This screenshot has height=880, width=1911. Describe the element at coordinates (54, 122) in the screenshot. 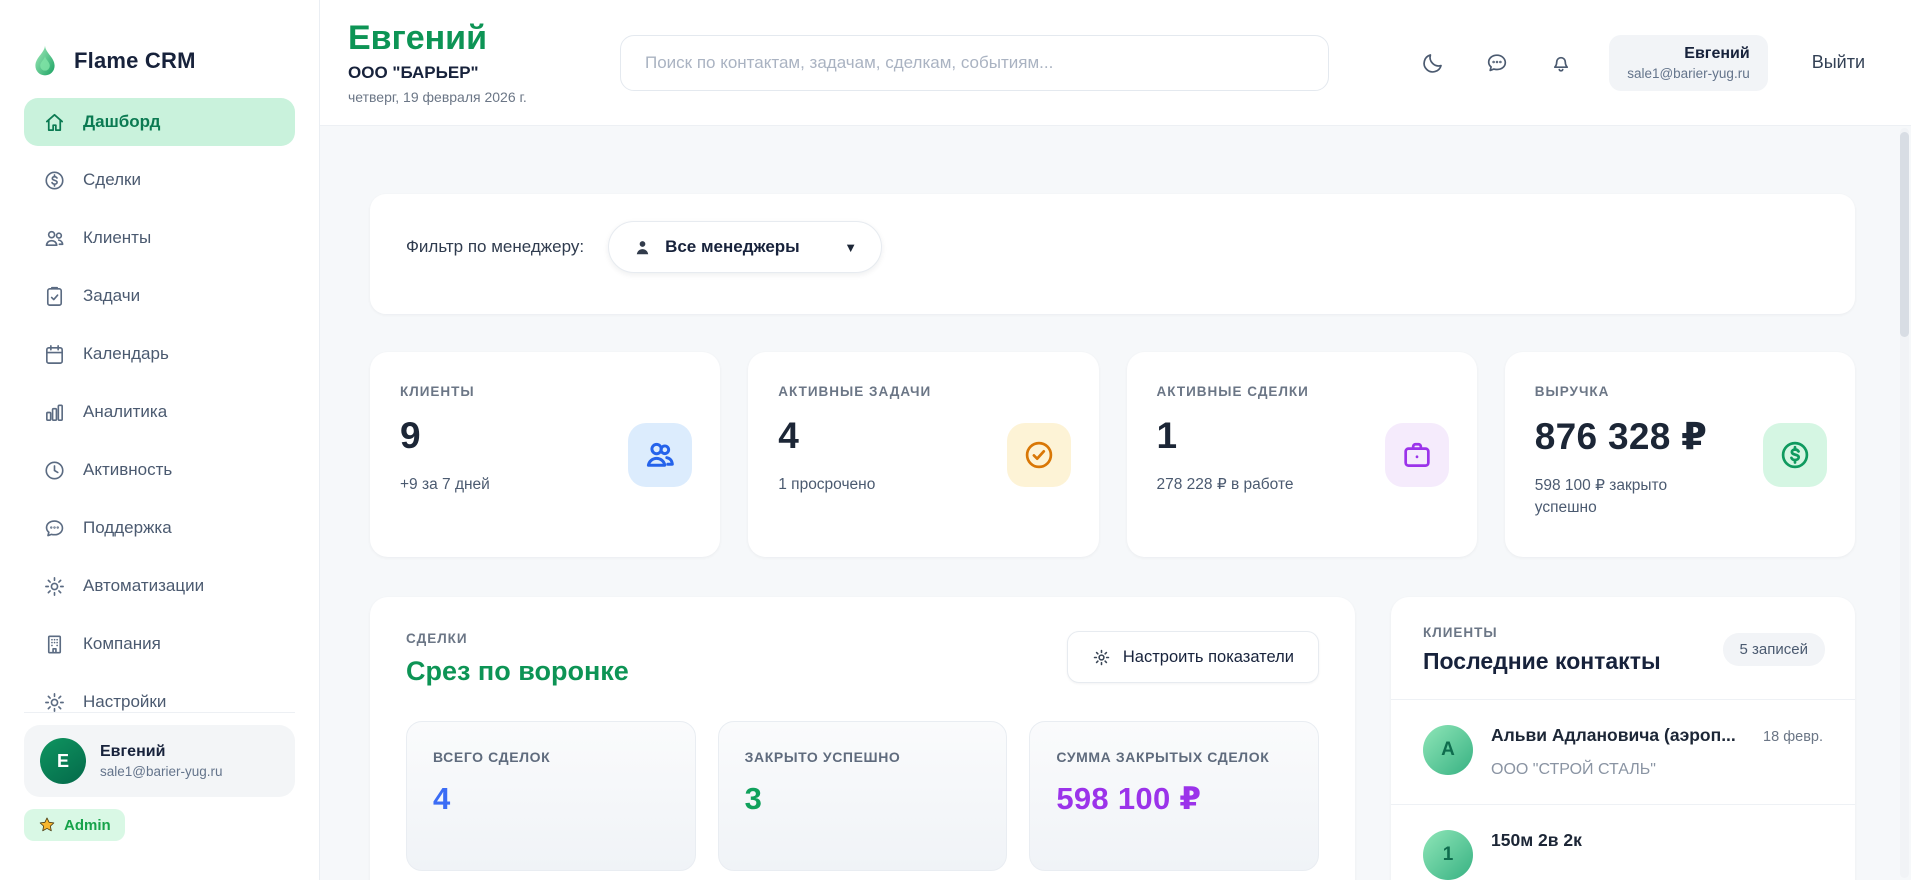

I see `home-icon` at that location.